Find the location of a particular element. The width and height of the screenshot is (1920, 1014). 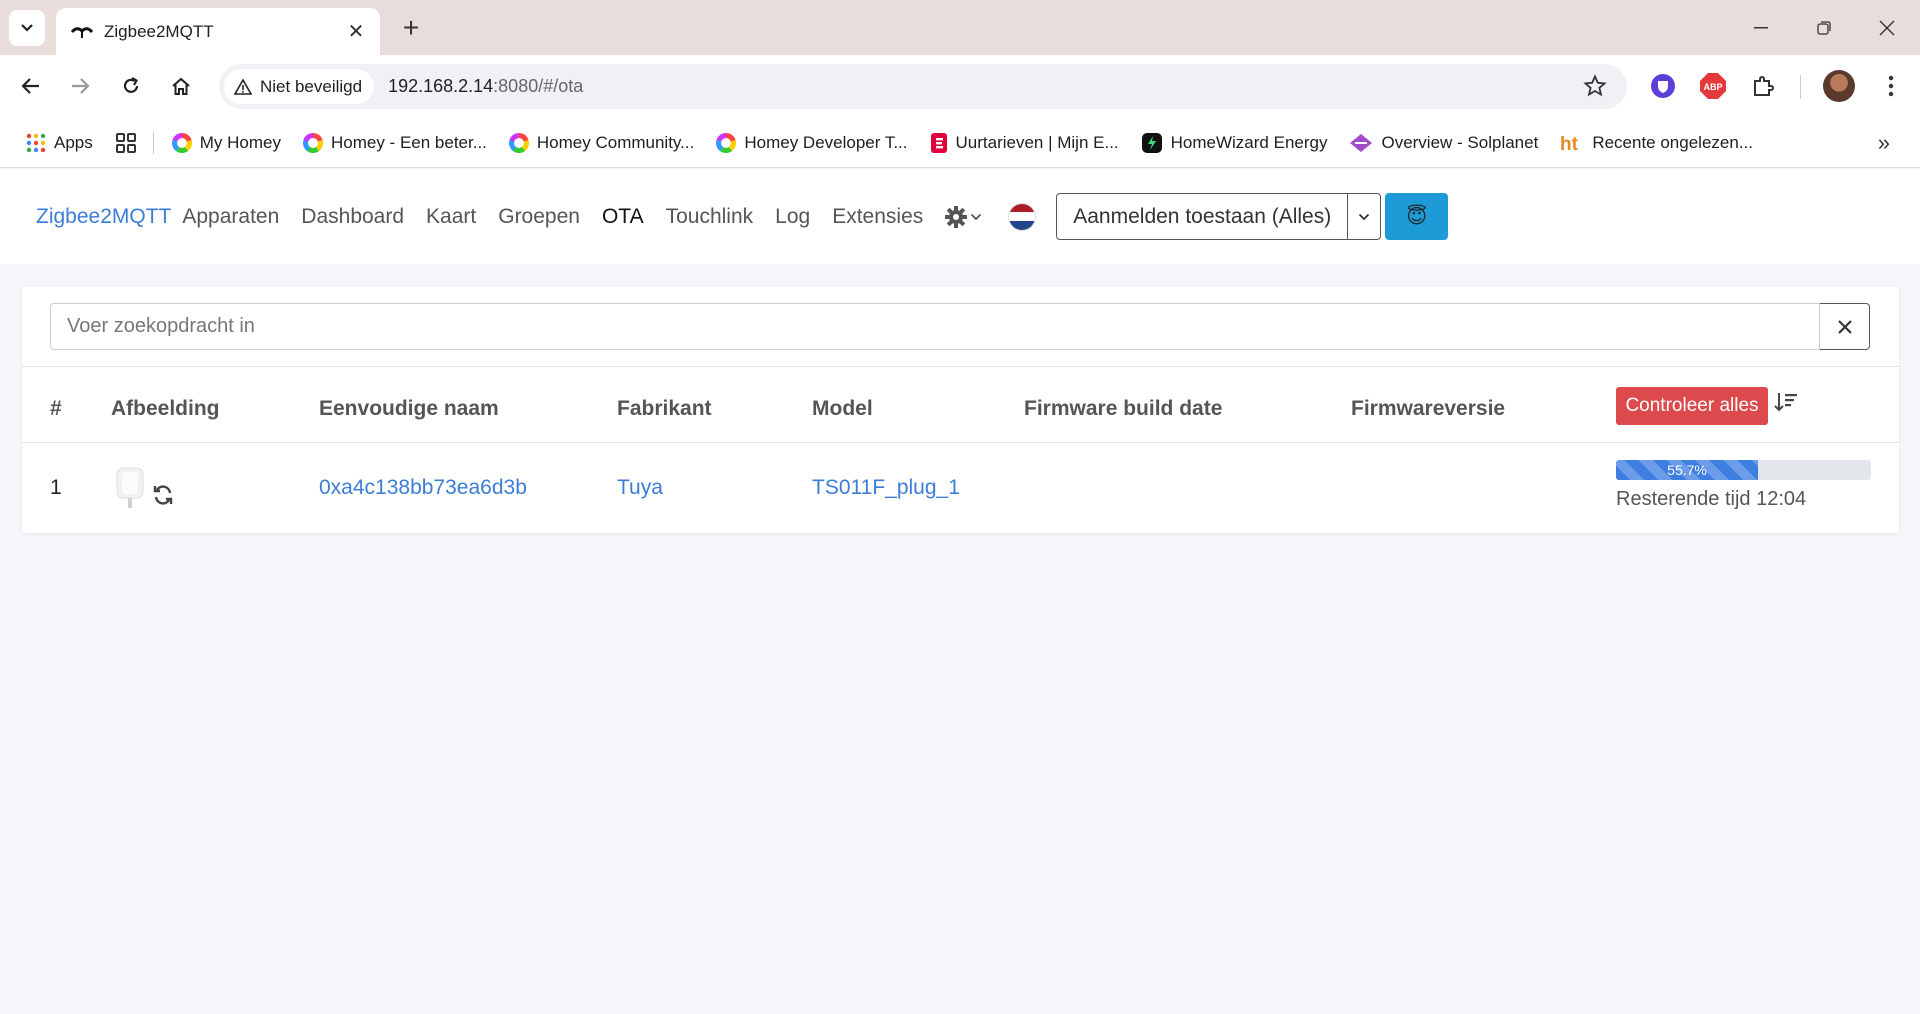

svg-text: ht is located at coordinates (1569, 143).